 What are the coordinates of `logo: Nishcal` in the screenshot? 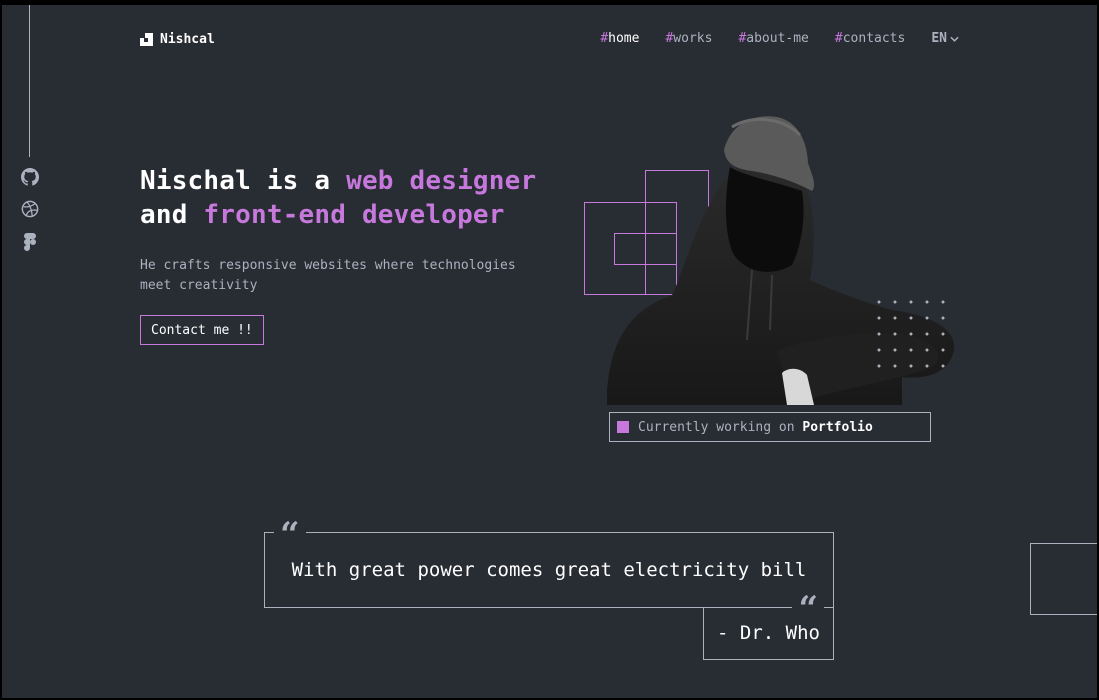 It's located at (177, 39).